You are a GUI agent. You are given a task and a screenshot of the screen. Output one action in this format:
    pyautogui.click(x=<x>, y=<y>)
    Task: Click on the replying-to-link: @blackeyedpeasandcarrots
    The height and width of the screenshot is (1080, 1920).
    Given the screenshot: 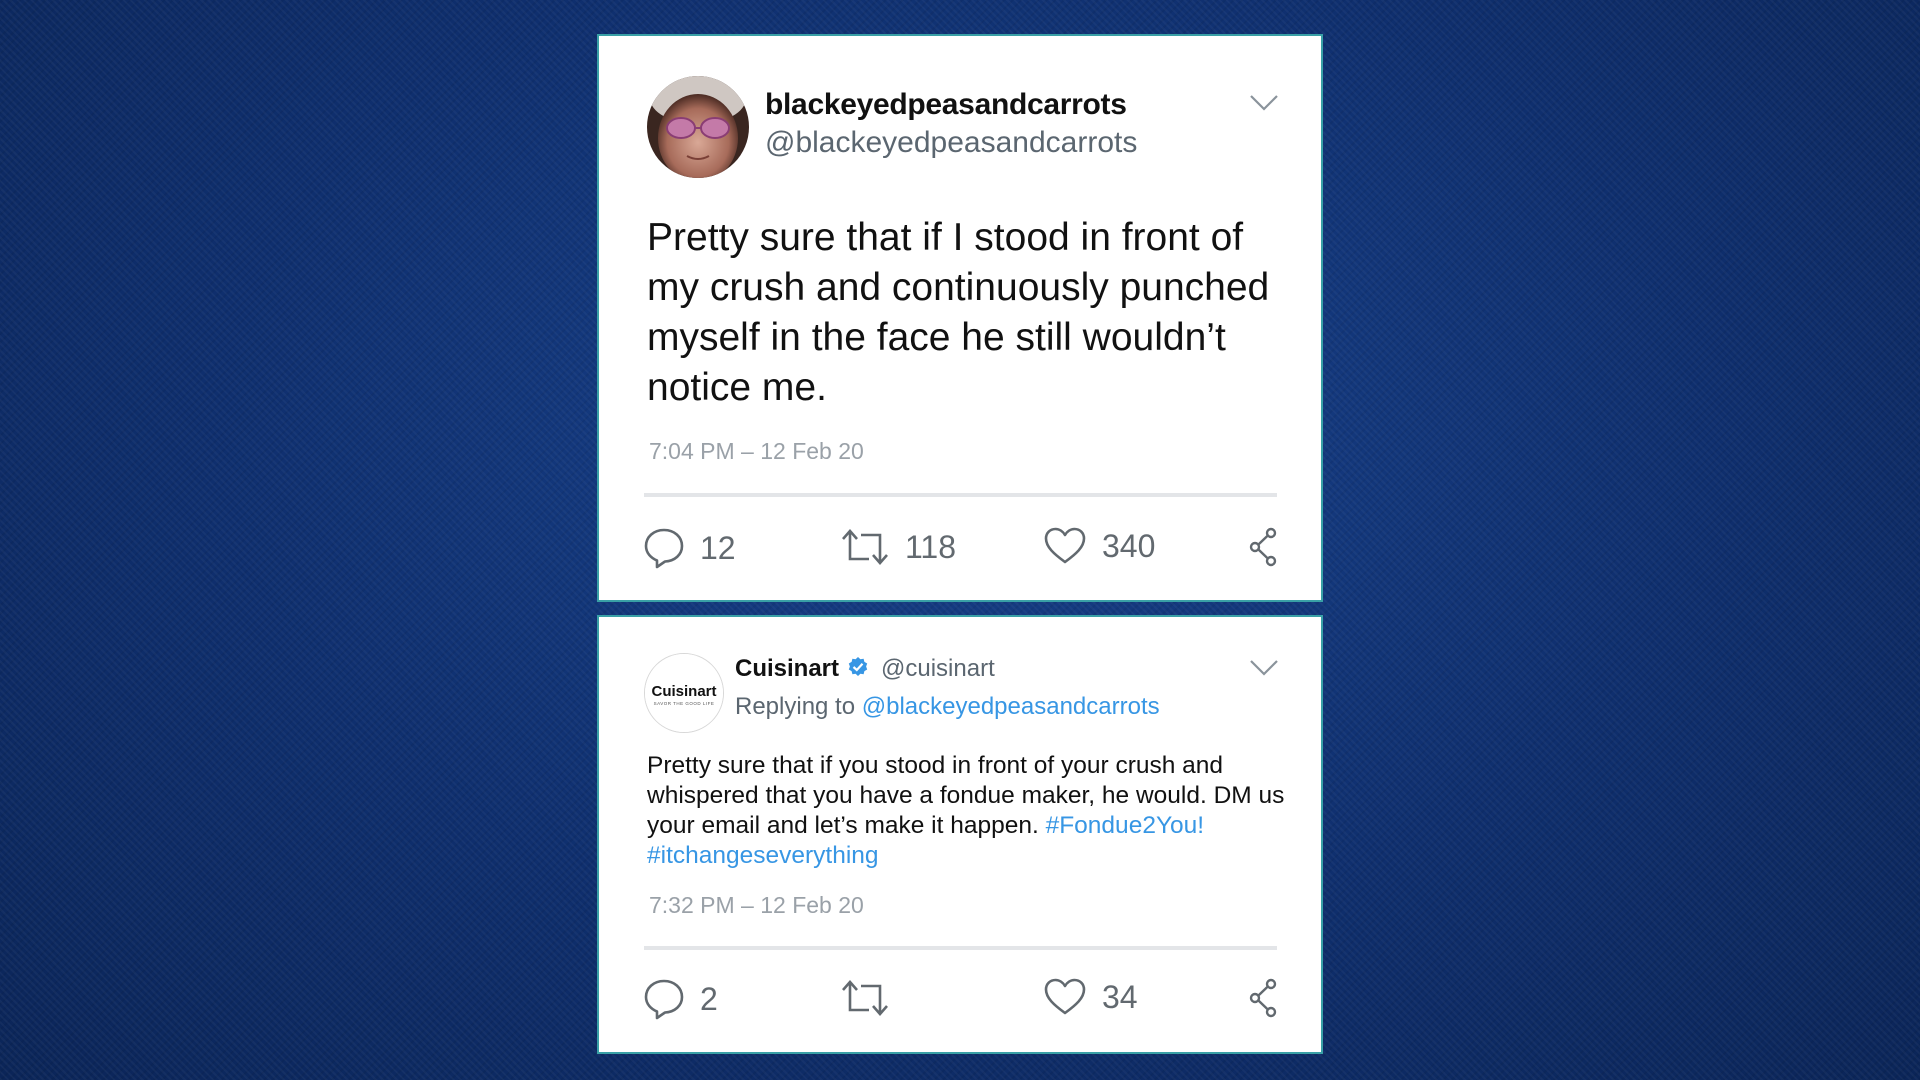 What is the action you would take?
    pyautogui.click(x=1011, y=706)
    